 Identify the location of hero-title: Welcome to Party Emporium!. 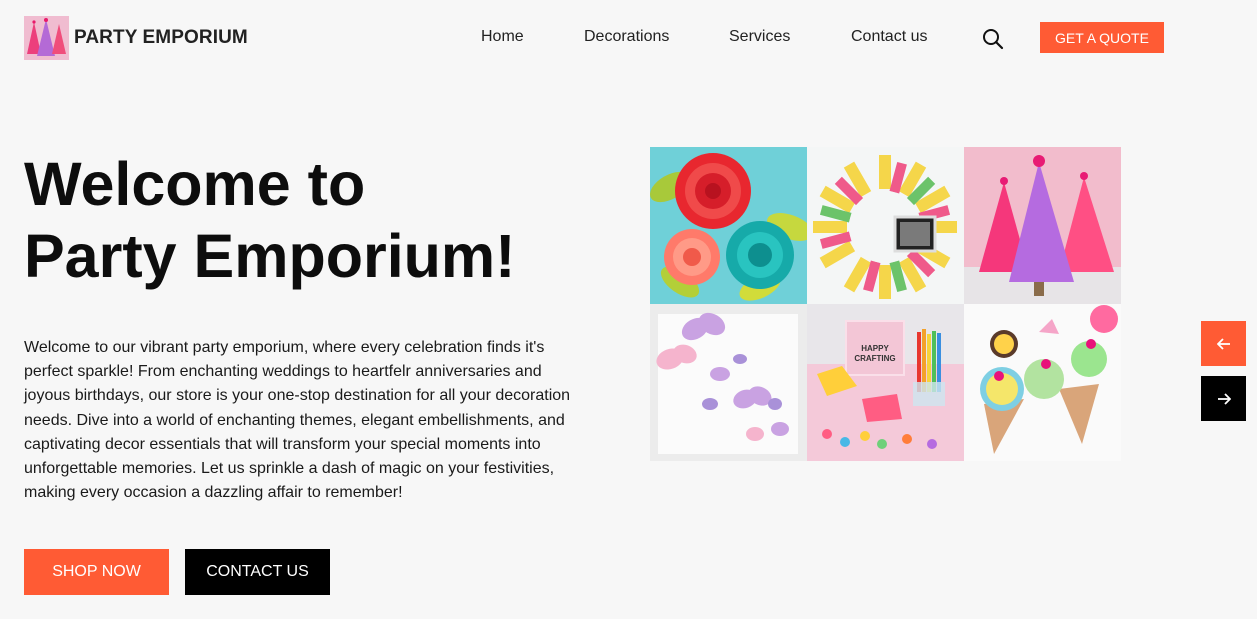
(304, 220).